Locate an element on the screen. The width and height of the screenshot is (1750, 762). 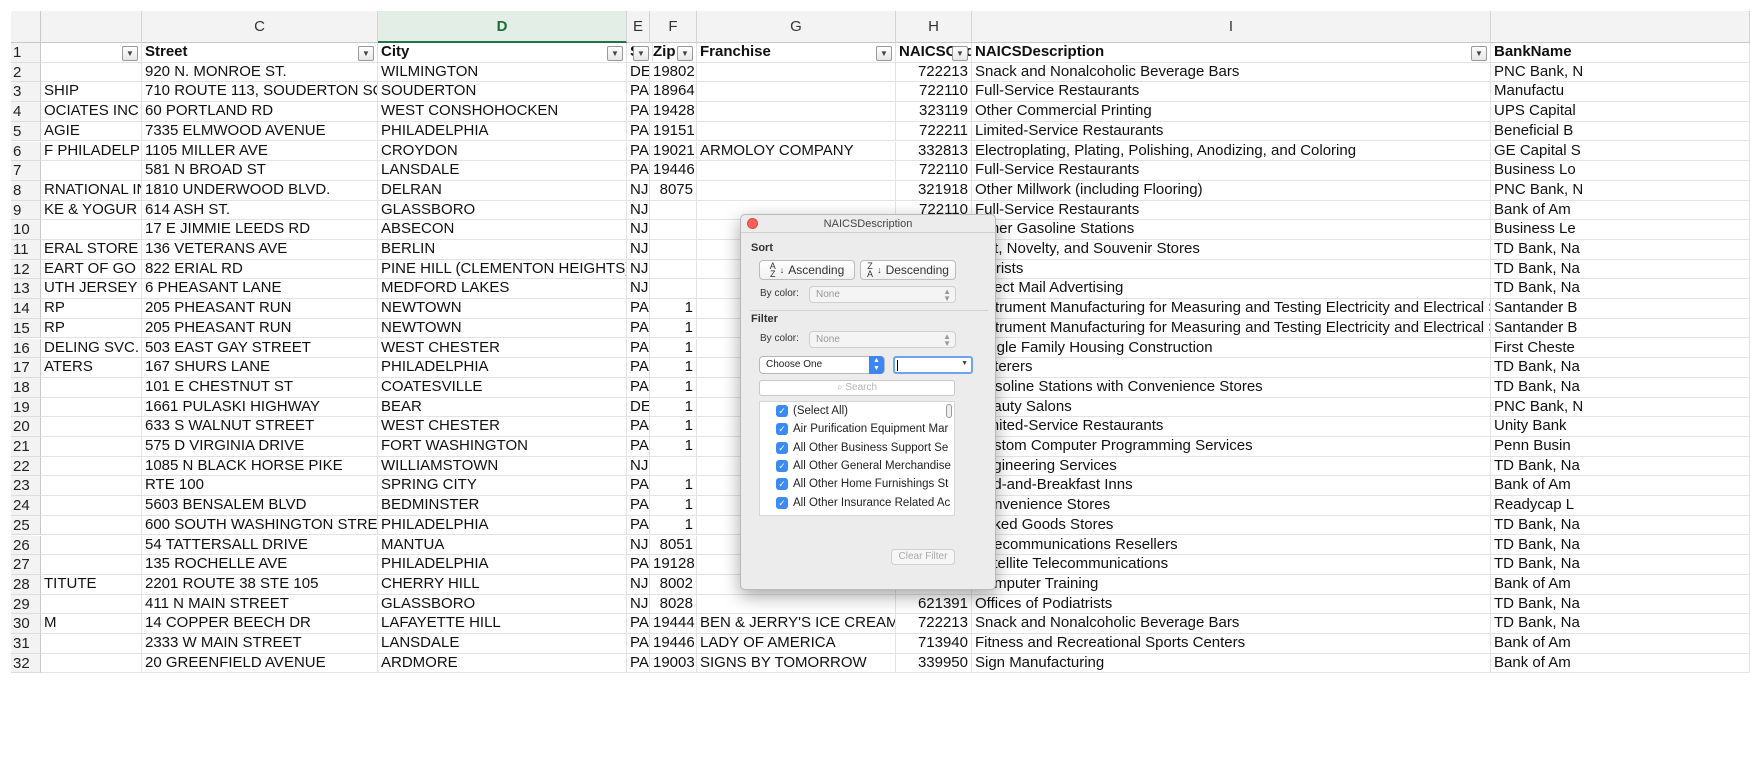
table-cell: LADY OF AMERICA is located at coordinates (796, 644).